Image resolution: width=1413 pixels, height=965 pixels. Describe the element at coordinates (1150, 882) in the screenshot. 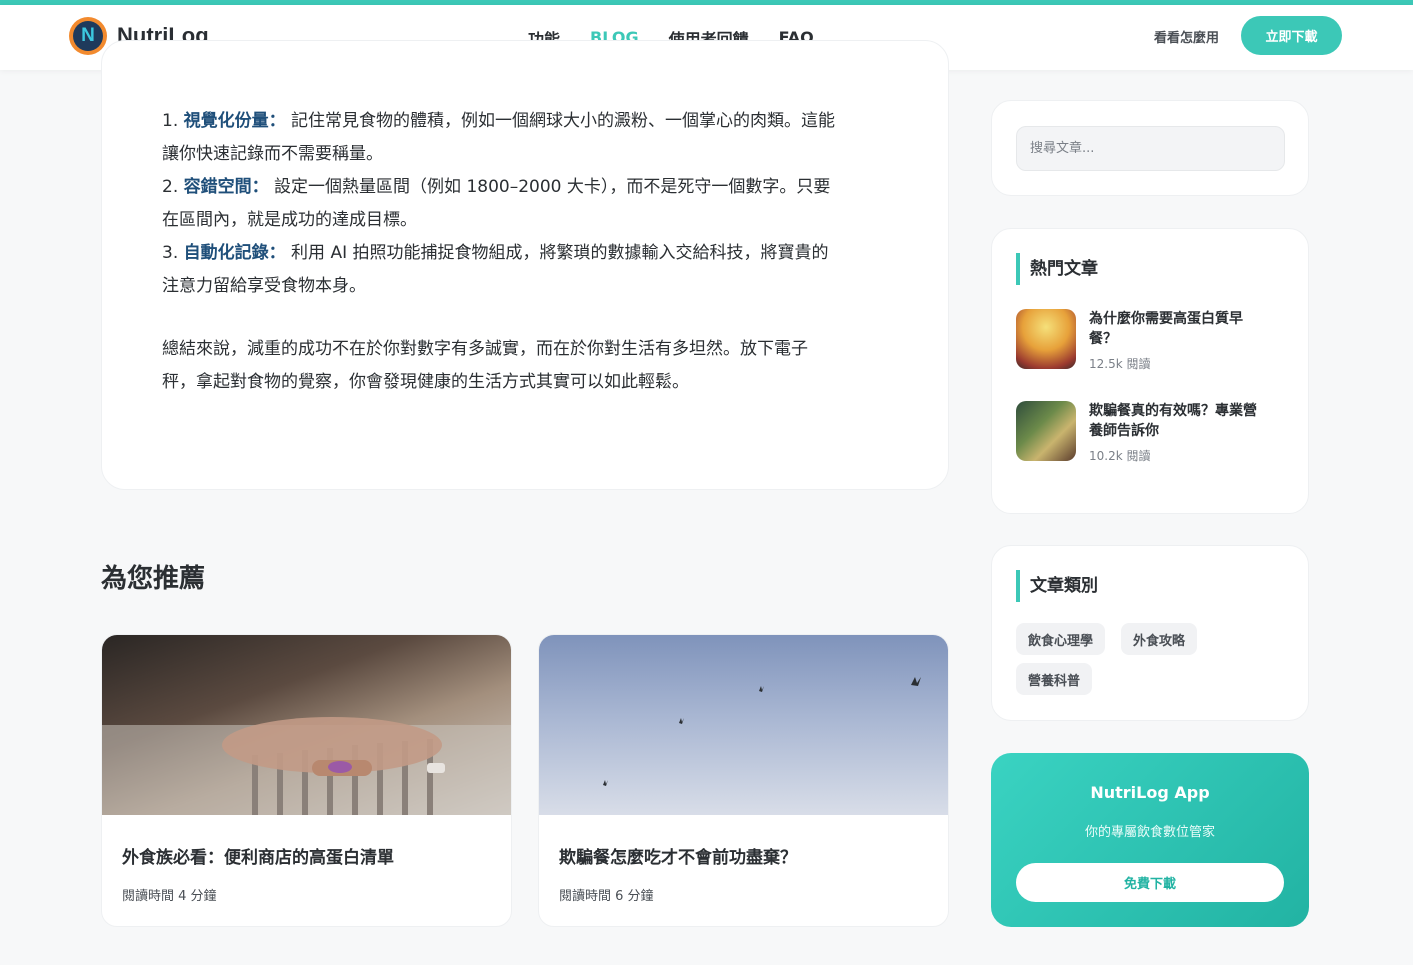

I see `free-download-button: 免費下載` at that location.